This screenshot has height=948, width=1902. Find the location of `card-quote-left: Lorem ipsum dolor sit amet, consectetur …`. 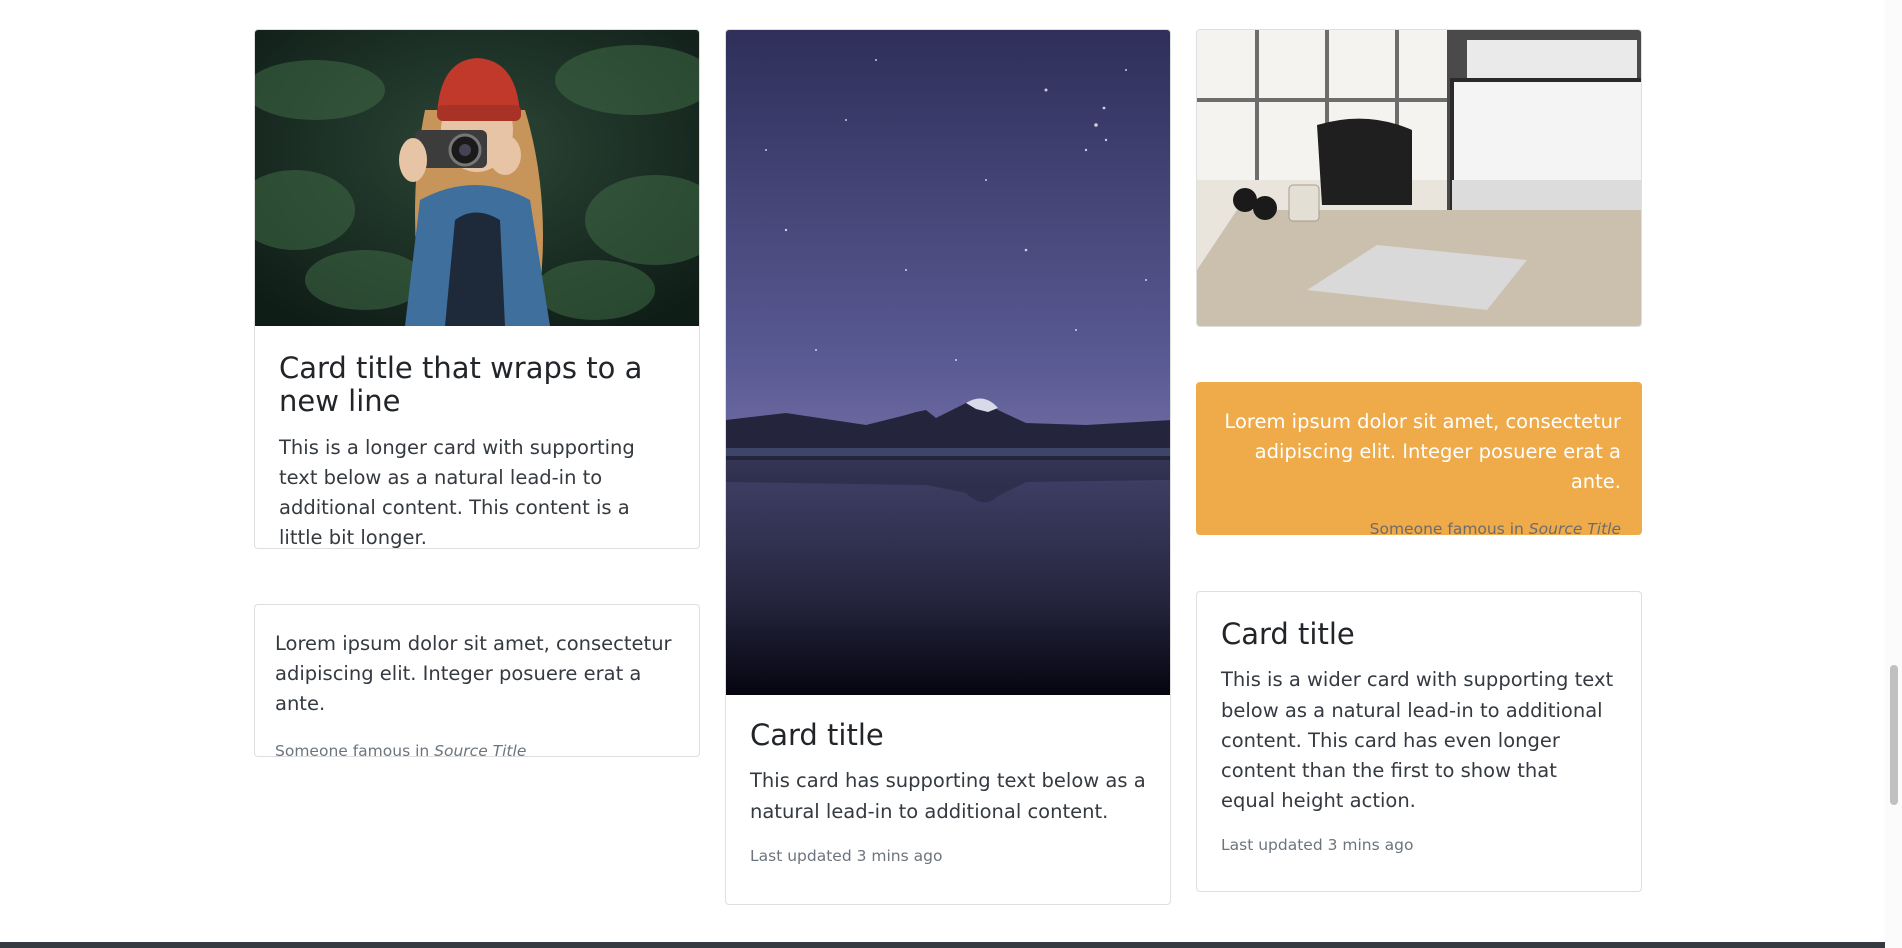

card-quote-left: Lorem ipsum dolor sit amet, consectetur … is located at coordinates (477, 680).